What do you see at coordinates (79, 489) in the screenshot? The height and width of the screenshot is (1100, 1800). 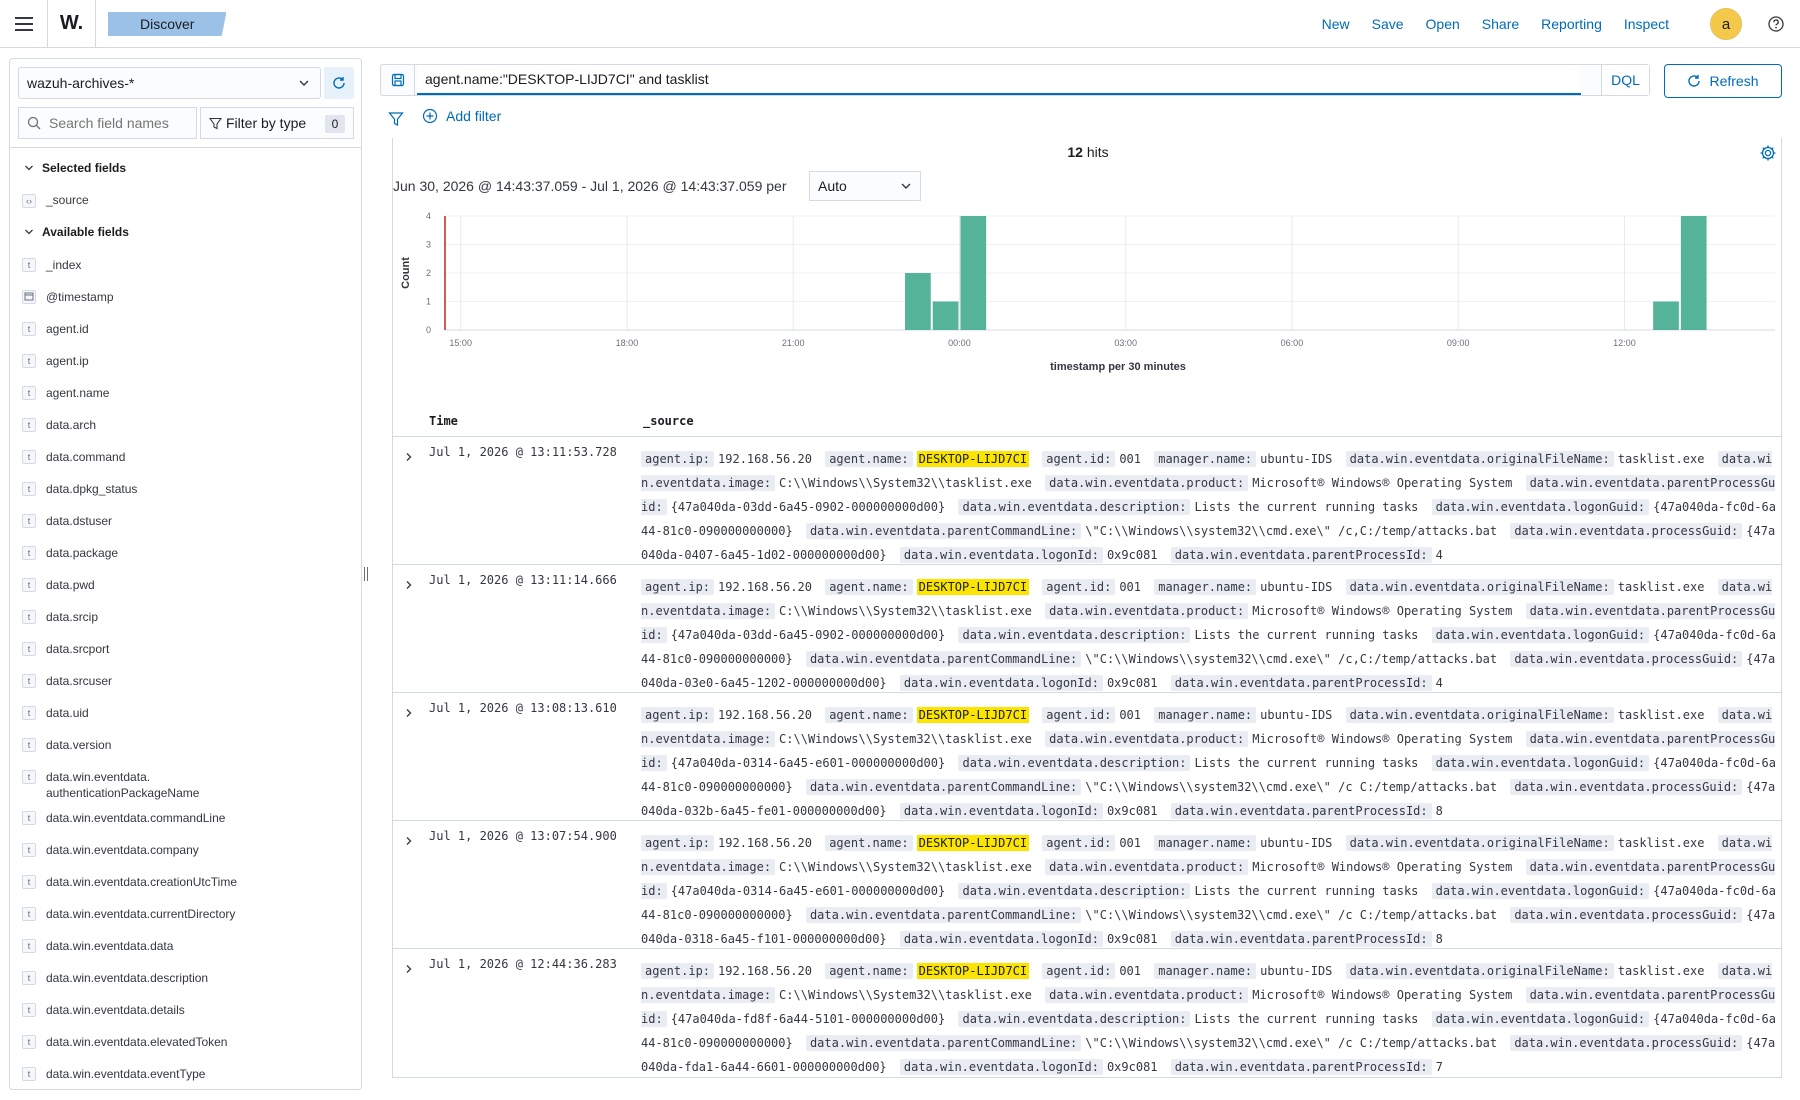 I see `field-item: t data.dpkg_status` at bounding box center [79, 489].